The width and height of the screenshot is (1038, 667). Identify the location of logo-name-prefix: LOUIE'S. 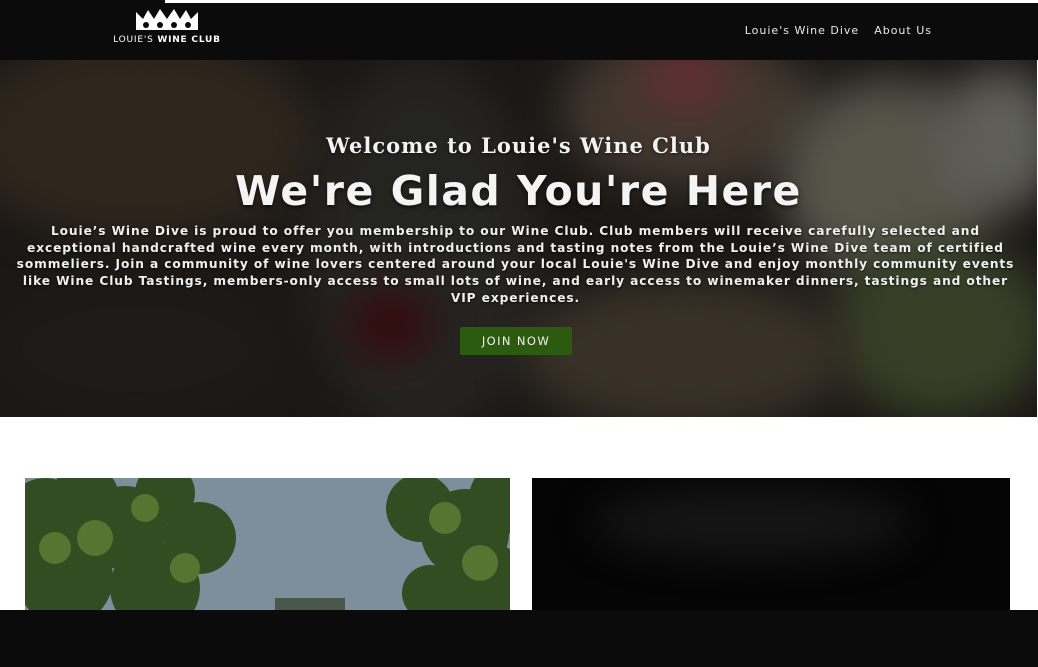
(133, 40).